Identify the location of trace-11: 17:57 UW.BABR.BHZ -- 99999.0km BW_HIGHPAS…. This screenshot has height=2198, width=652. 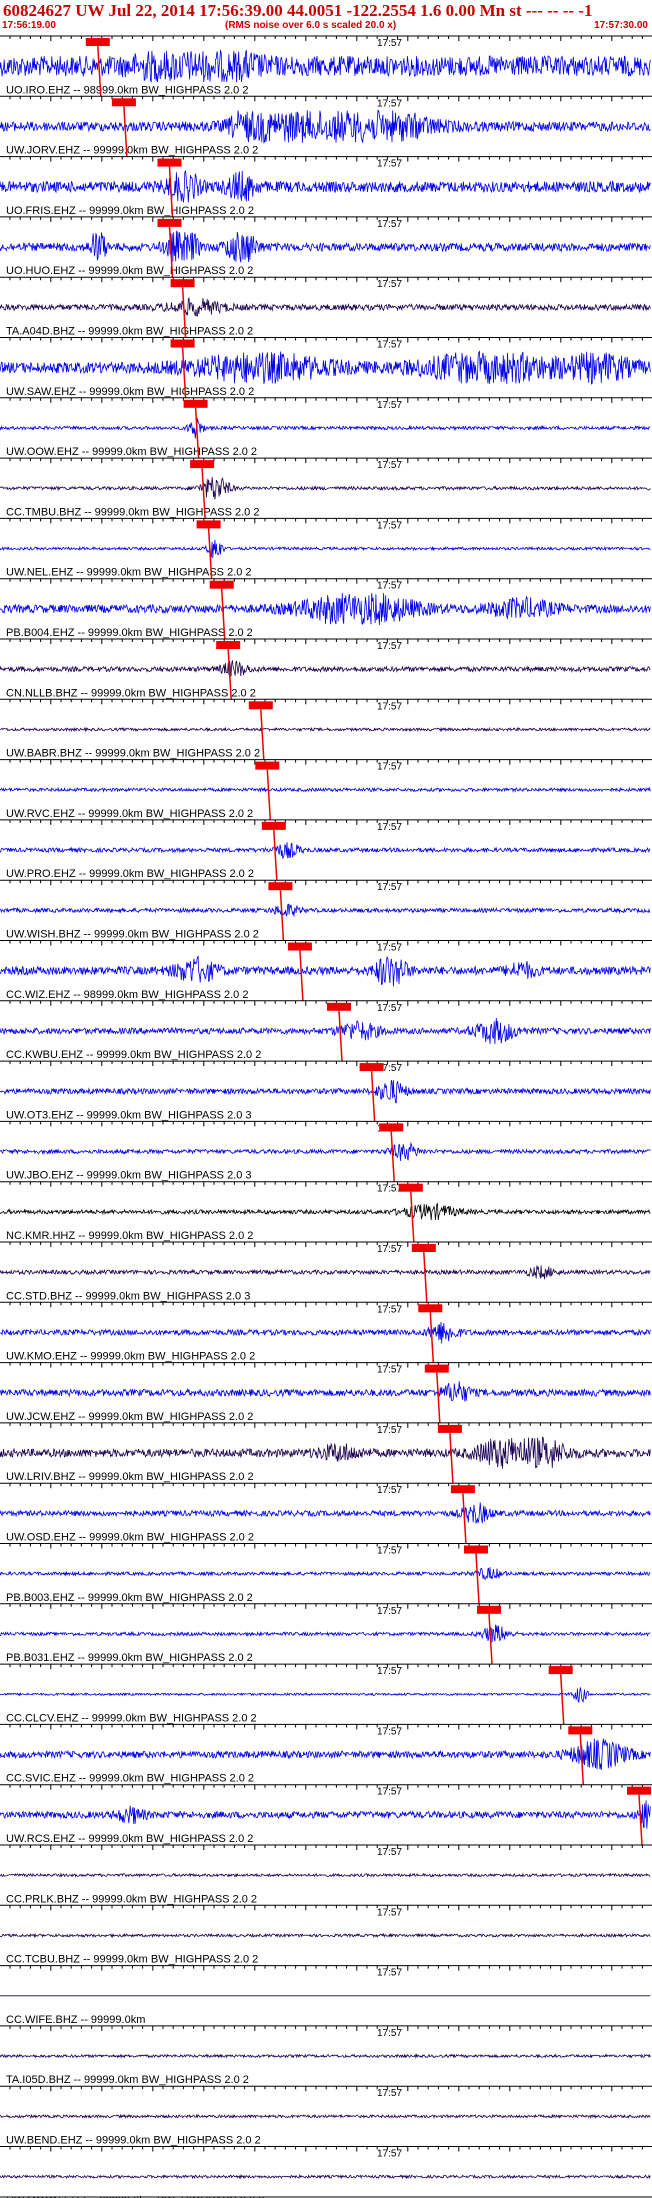
(326, 729).